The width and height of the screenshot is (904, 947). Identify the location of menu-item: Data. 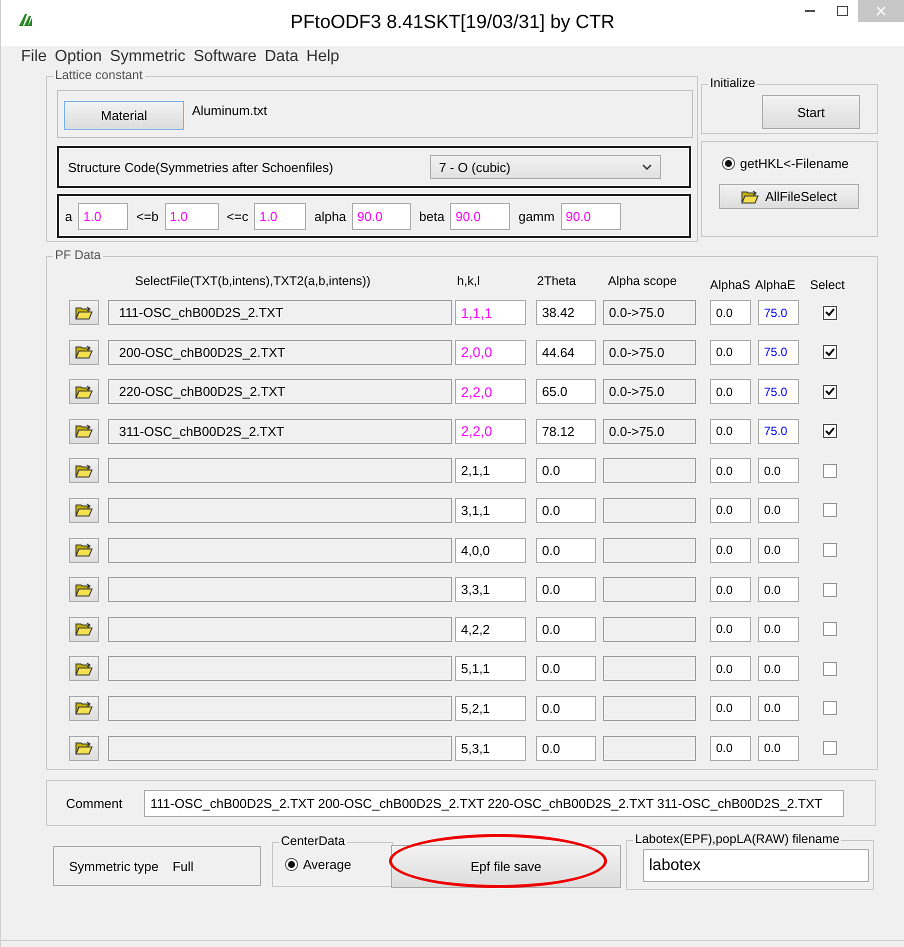
(281, 59).